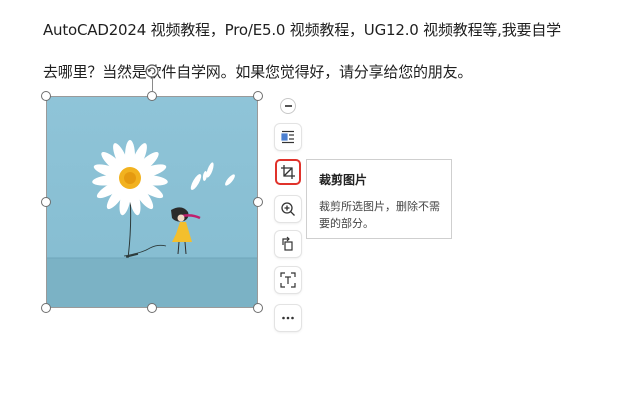 Image resolution: width=618 pixels, height=397 pixels. I want to click on crop-icon, so click(288, 172).